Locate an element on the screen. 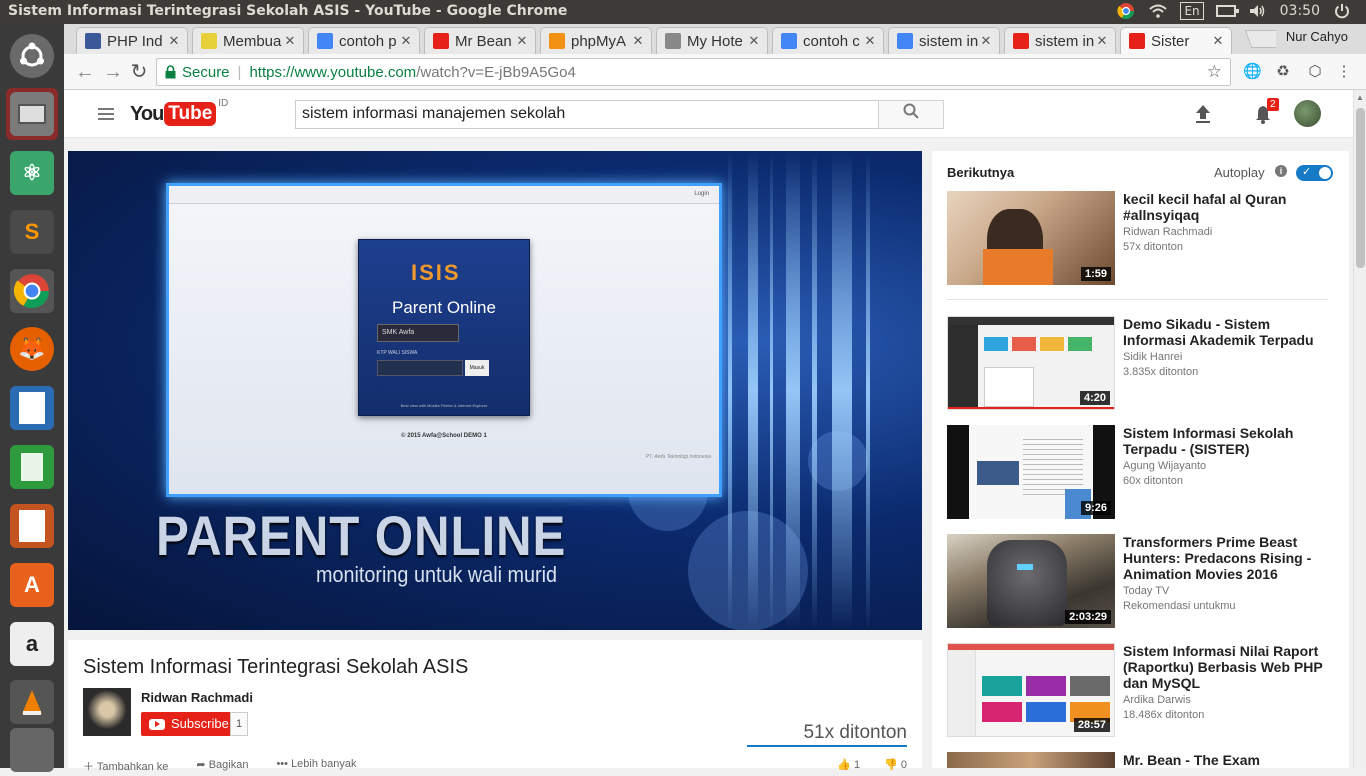 The image size is (1366, 776). recycle-extension-icon: ♻ is located at coordinates (1283, 72).